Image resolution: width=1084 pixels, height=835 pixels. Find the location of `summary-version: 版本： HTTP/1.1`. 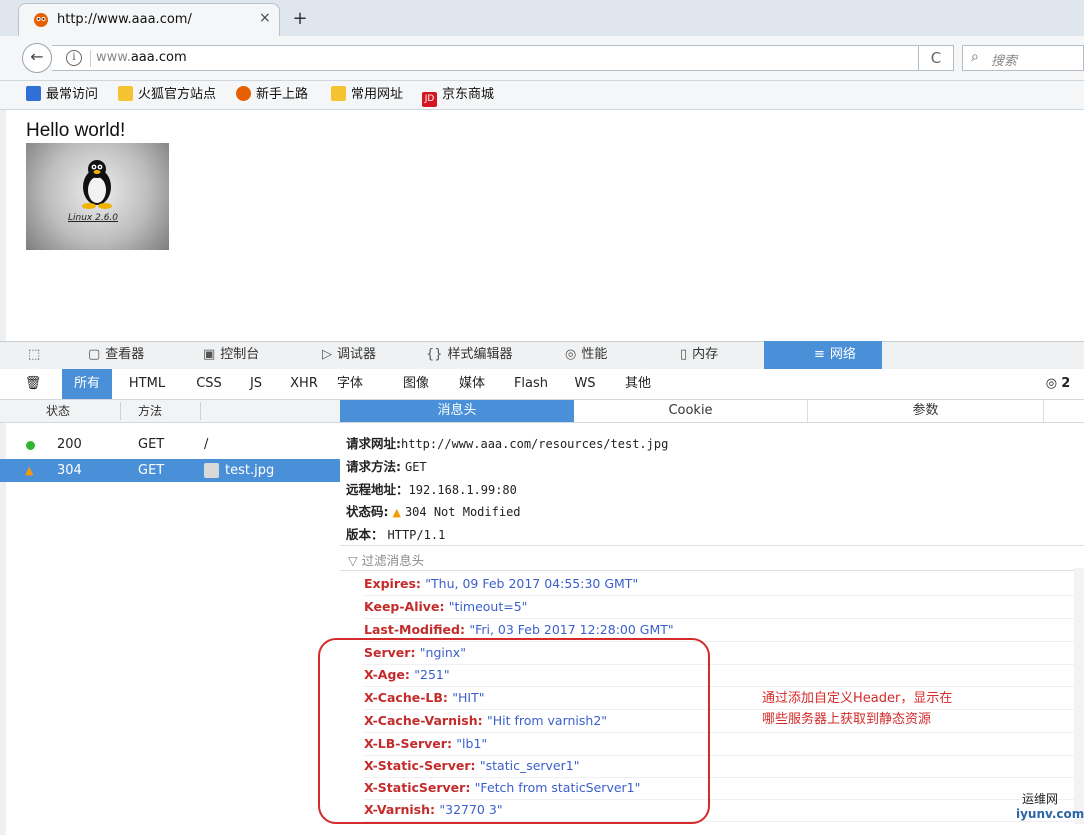

summary-version: 版本： HTTP/1.1 is located at coordinates (396, 534).